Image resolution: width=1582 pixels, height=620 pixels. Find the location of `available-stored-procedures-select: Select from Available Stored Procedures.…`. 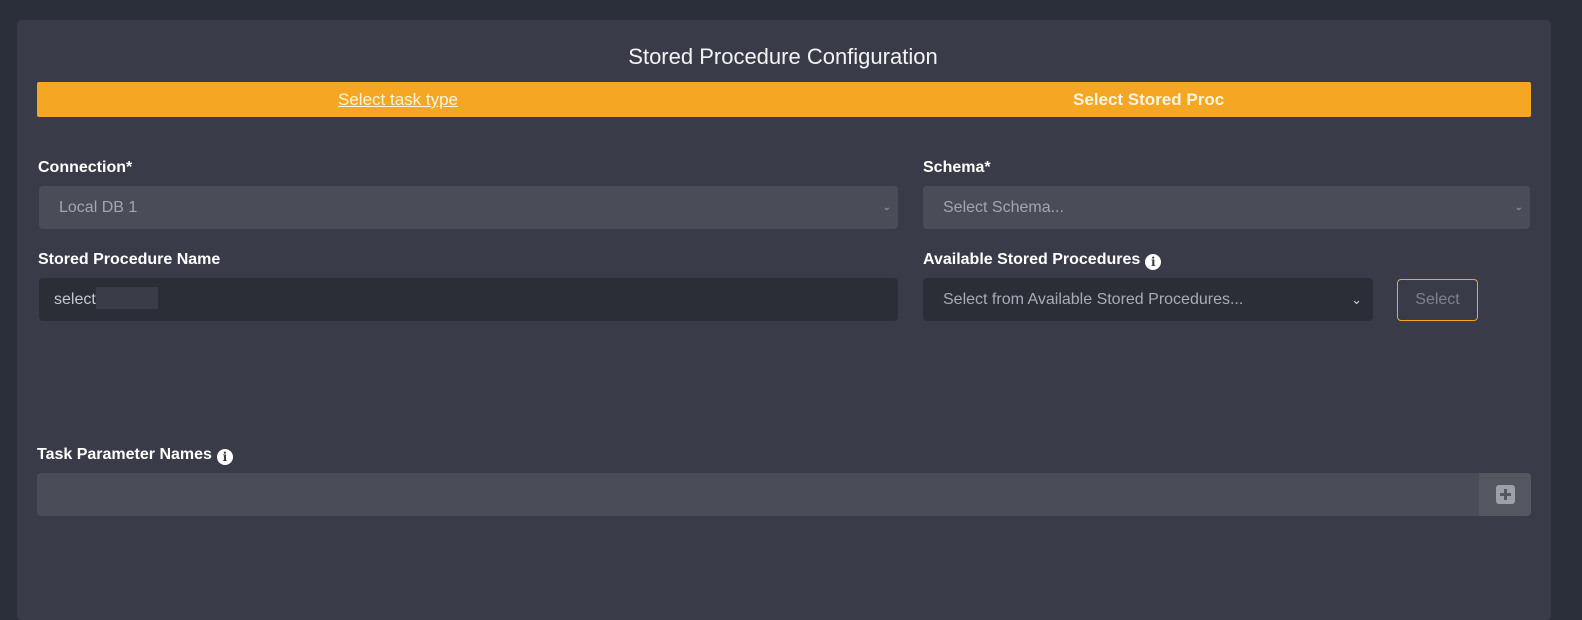

available-stored-procedures-select: Select from Available Stored Procedures.… is located at coordinates (1148, 299).